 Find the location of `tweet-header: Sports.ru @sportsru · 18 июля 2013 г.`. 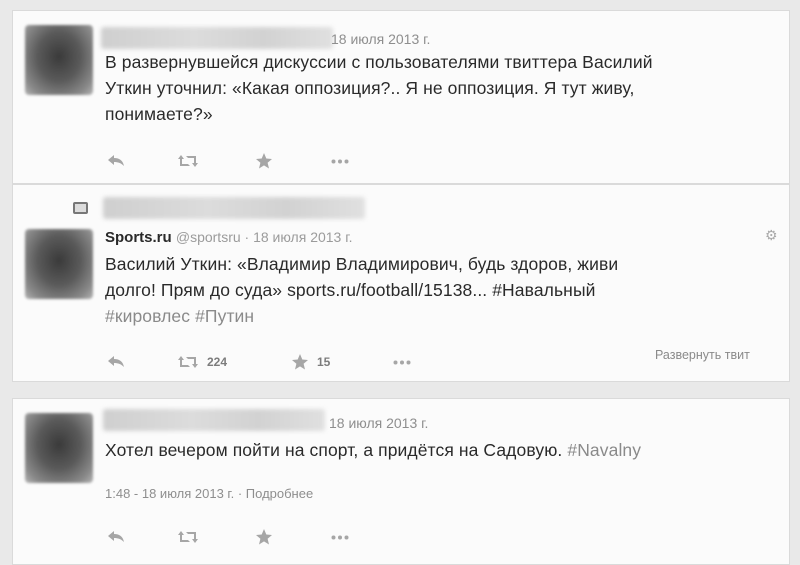

tweet-header: Sports.ru @sportsru · 18 июля 2013 г. is located at coordinates (229, 237).